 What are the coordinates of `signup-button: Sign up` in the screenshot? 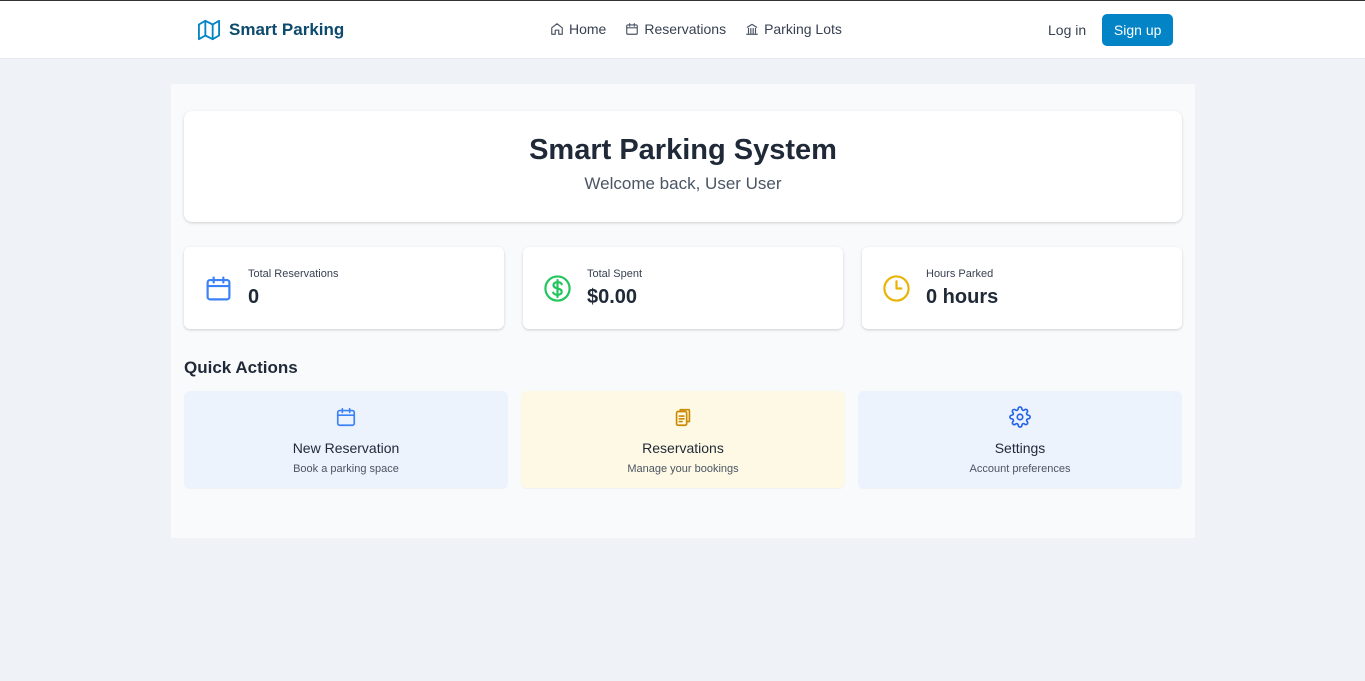 It's located at (1138, 30).